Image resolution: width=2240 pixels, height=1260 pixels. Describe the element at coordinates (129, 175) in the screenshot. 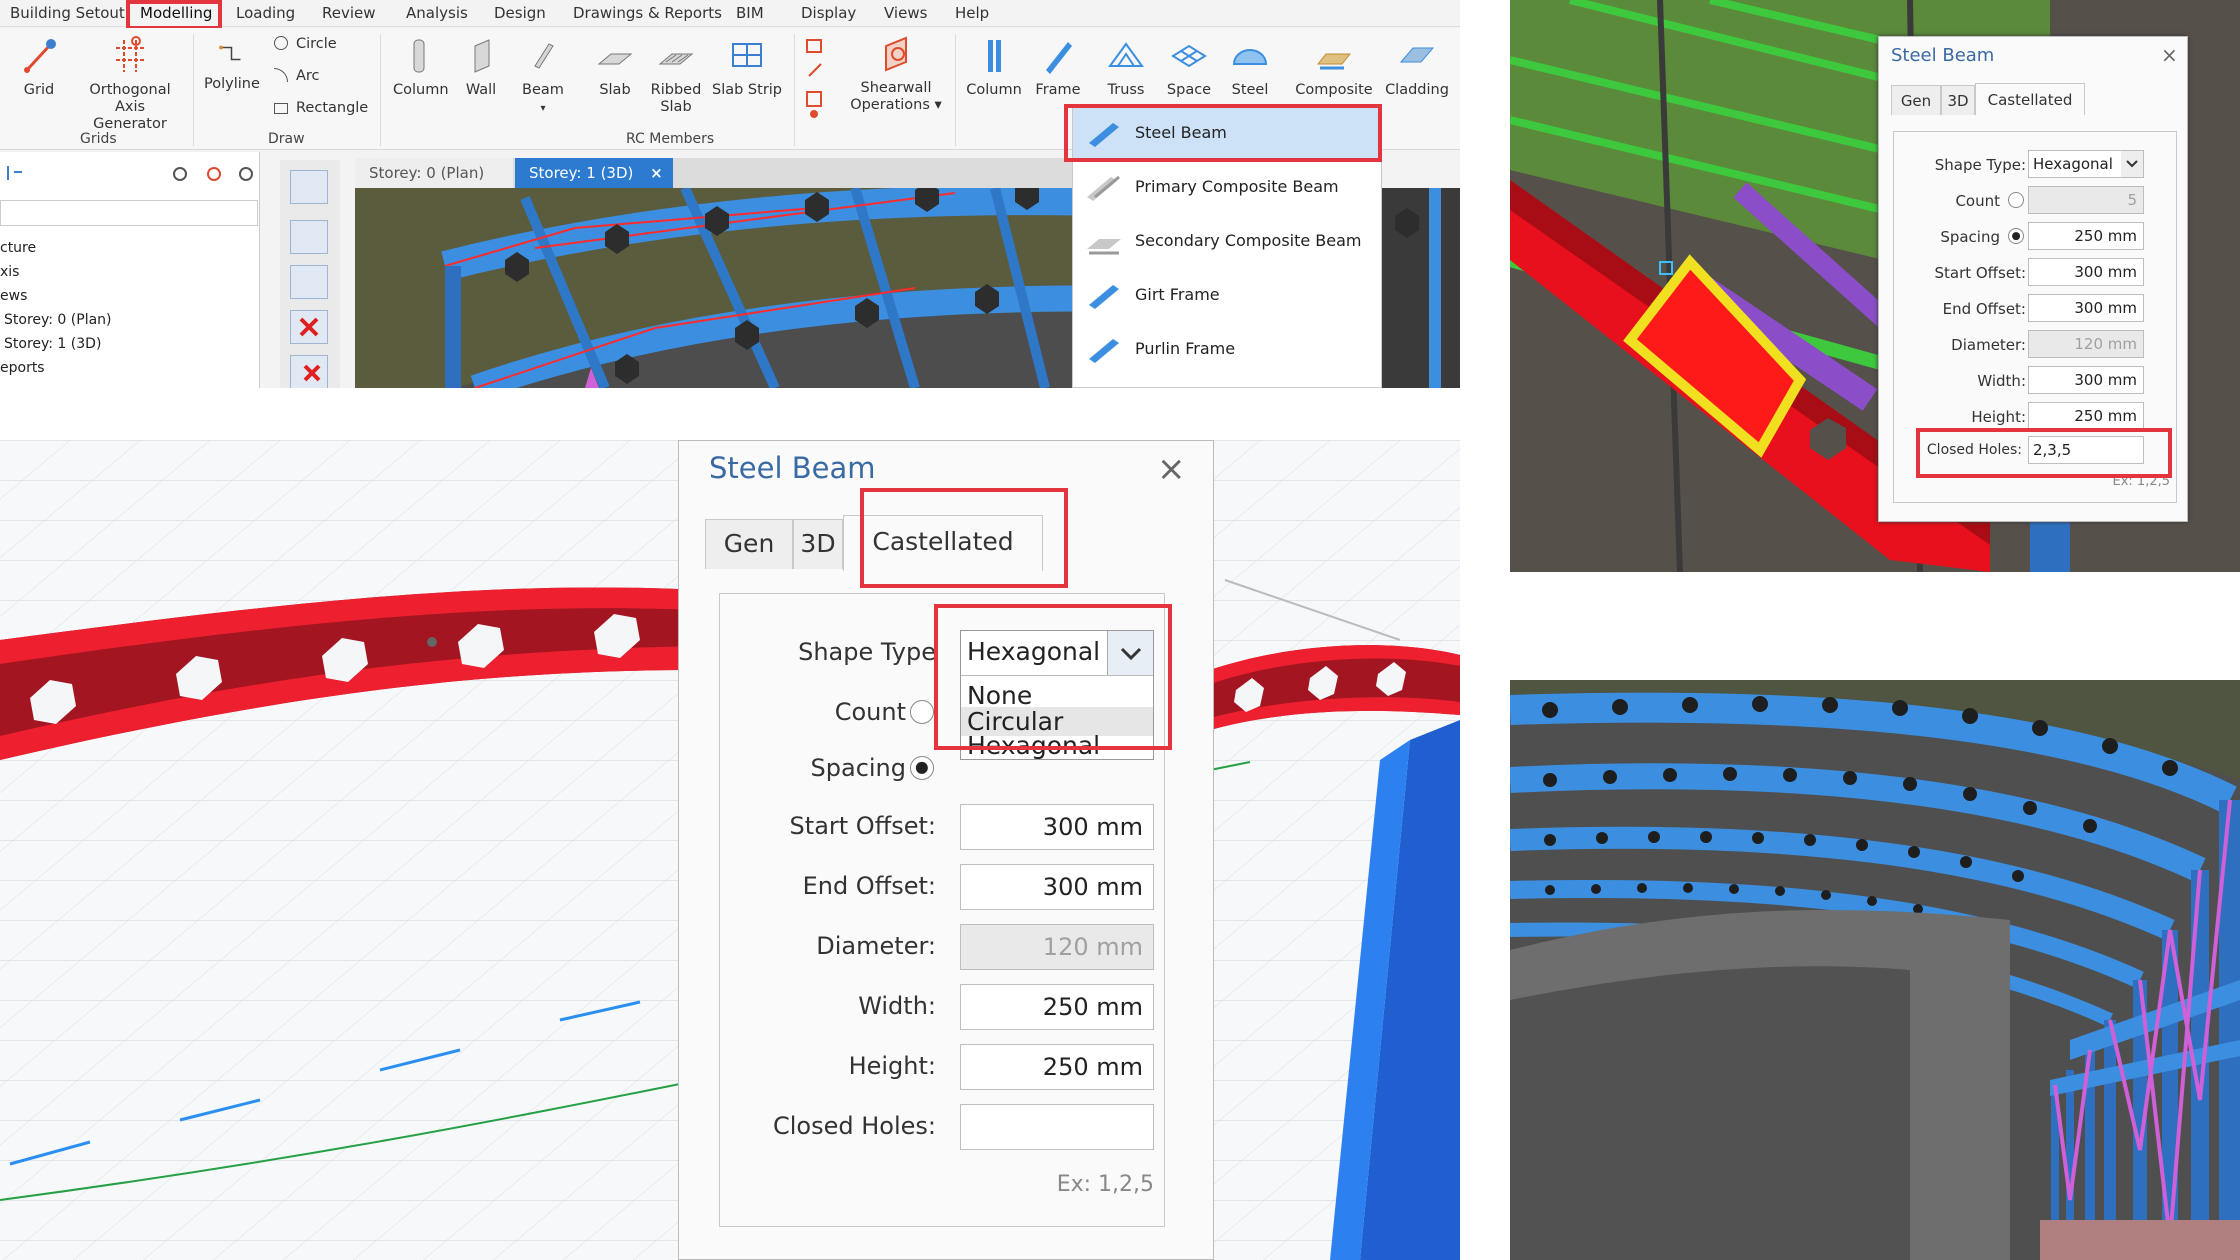

I see `tree-toolbar-icons` at that location.